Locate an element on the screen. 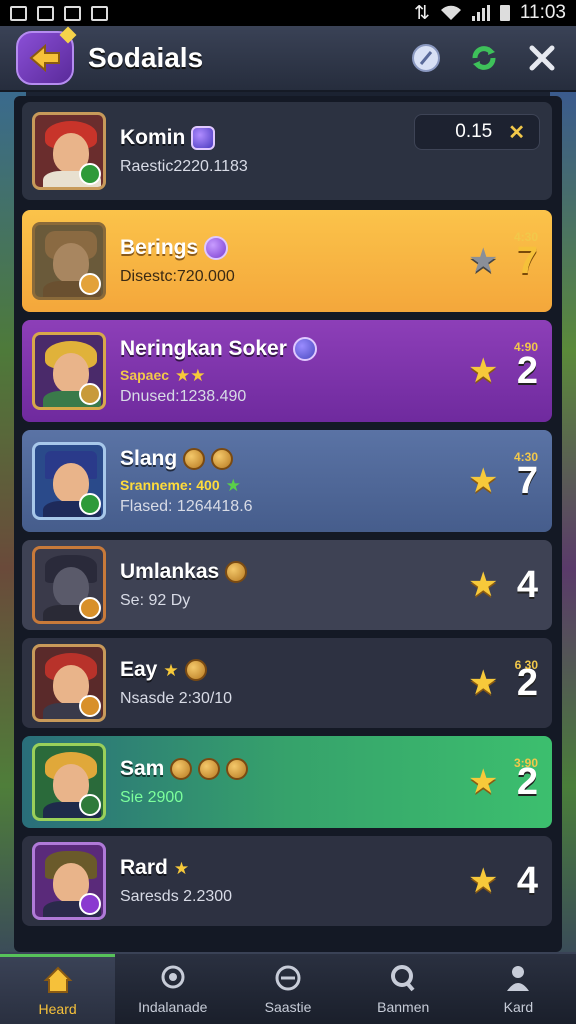  profile-icon is located at coordinates (518, 978).